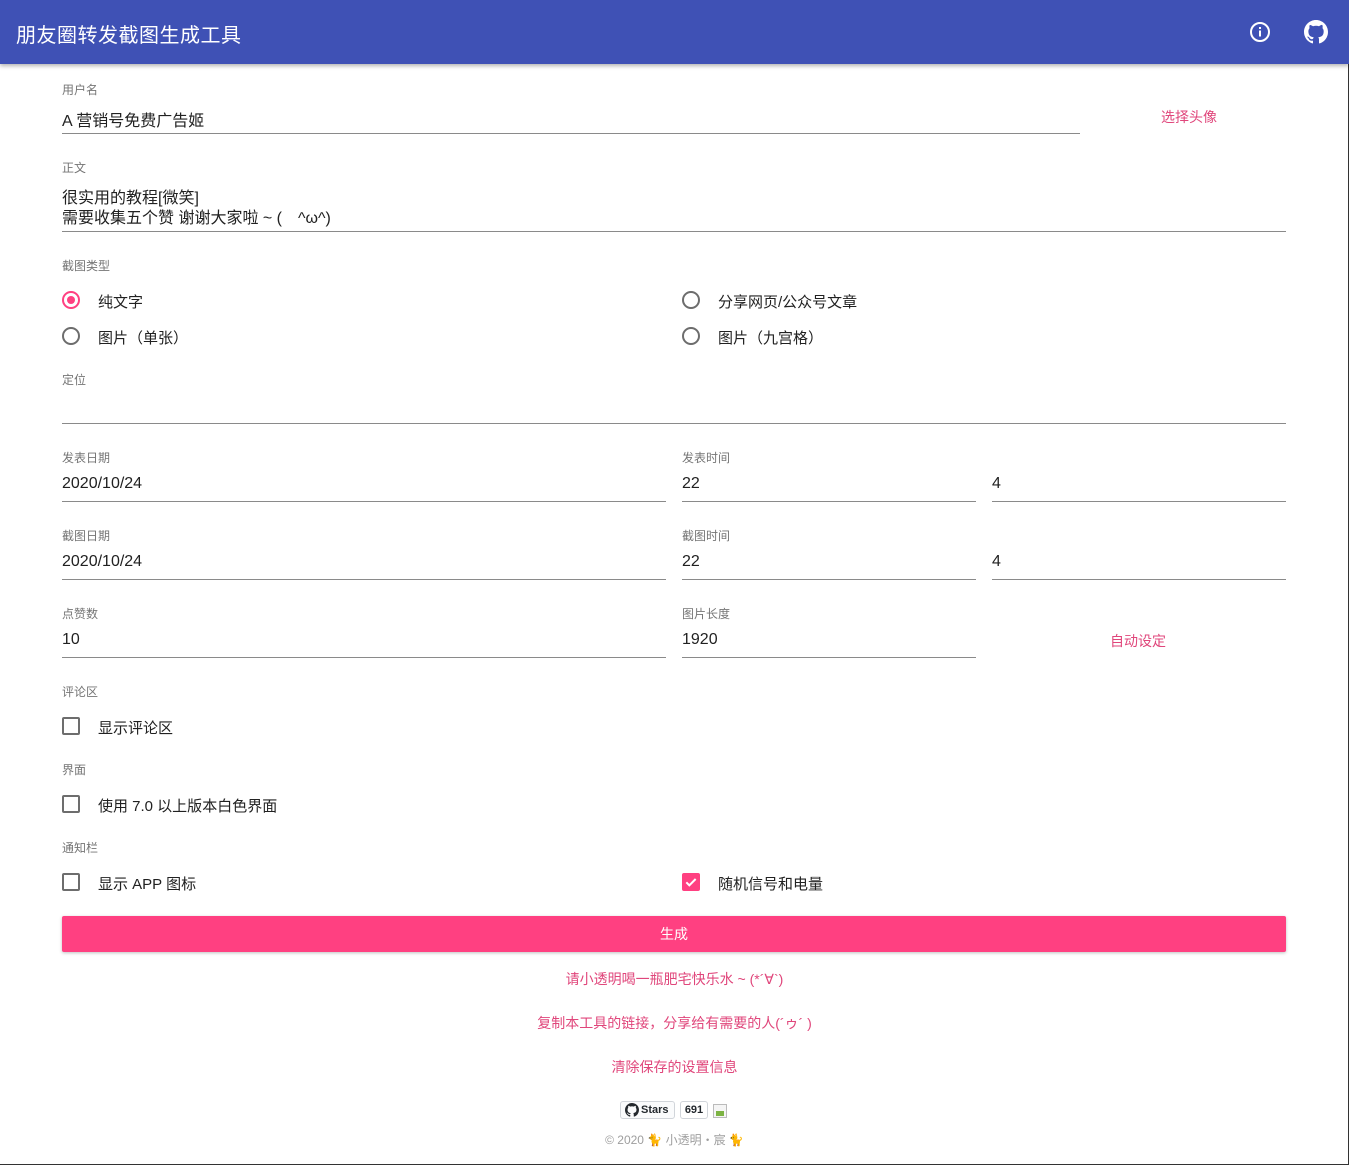 The image size is (1349, 1165). I want to click on notification-label: 通知栏, so click(80, 848).